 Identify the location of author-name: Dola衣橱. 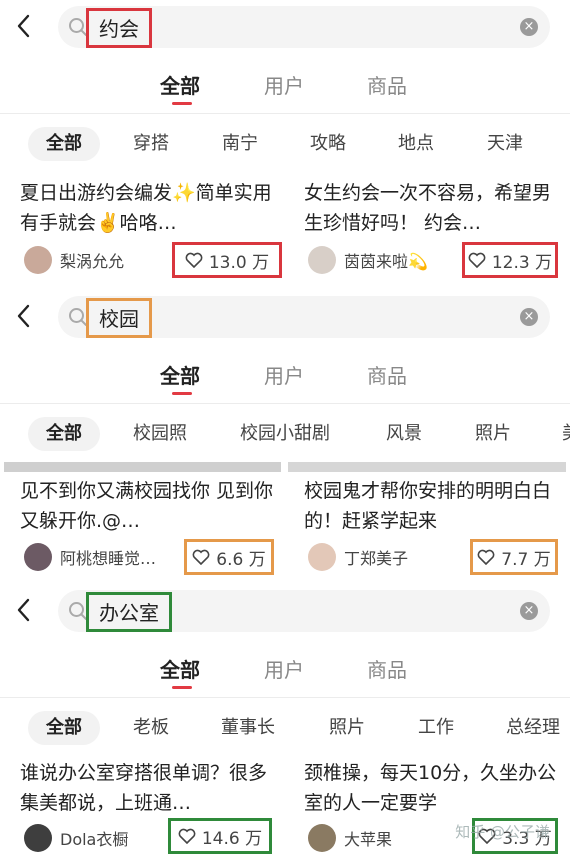
(94, 839).